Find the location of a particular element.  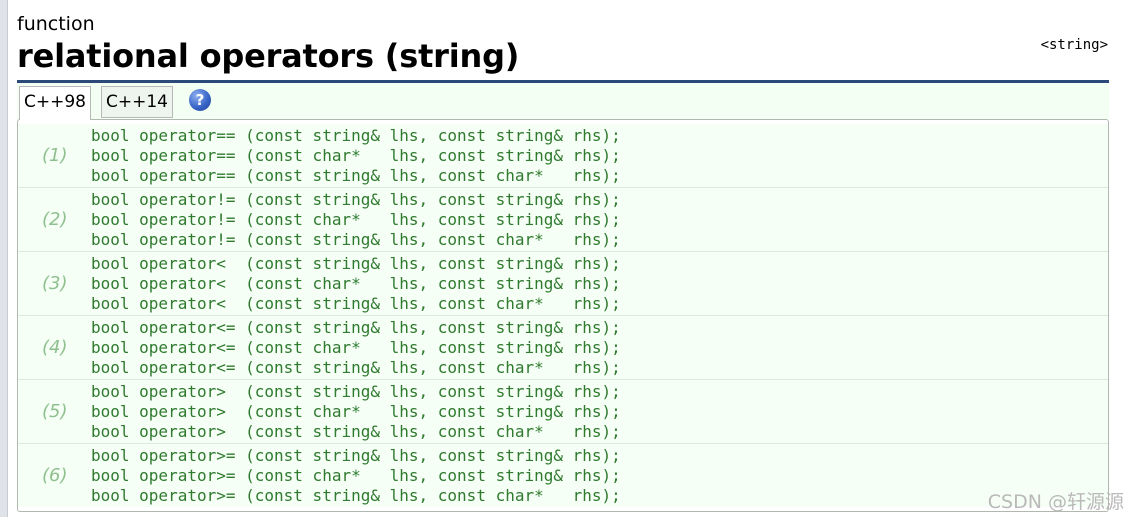

question-circle-icon: ? is located at coordinates (200, 100).